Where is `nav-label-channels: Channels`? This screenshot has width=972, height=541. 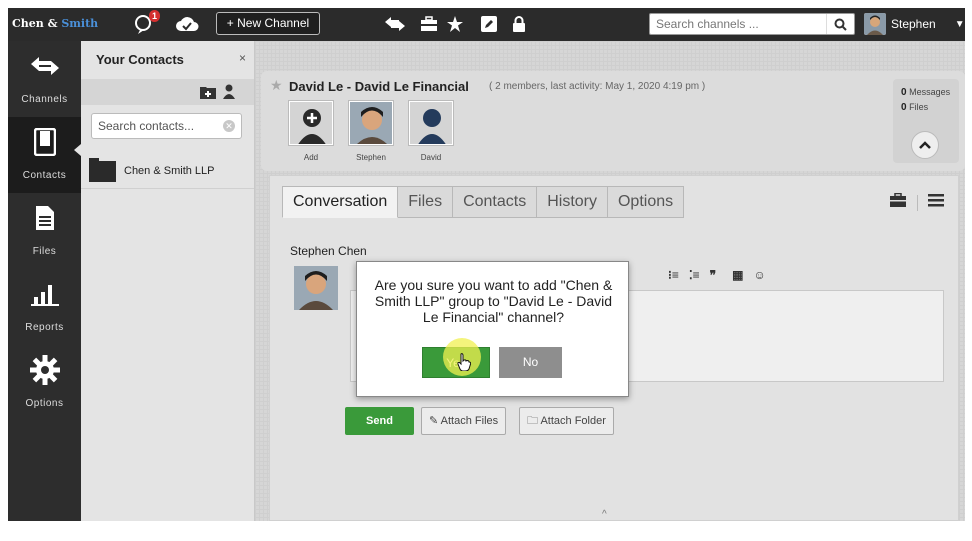 nav-label-channels: Channels is located at coordinates (44, 99).